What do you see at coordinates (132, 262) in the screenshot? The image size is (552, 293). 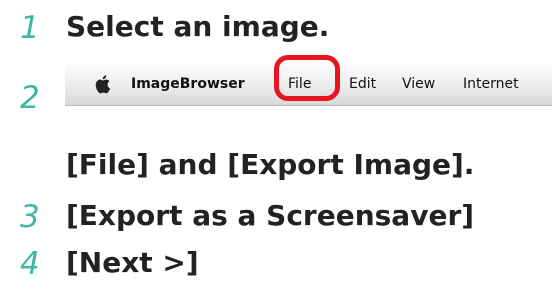 I see `step-text-4: [Next >]` at bounding box center [132, 262].